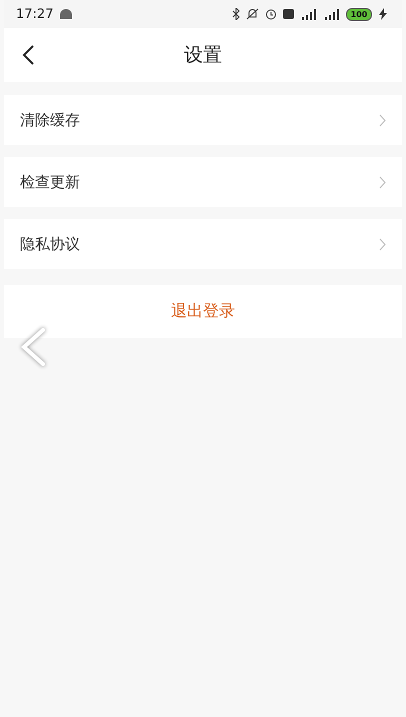 This screenshot has height=717, width=406. What do you see at coordinates (203, 182) in the screenshot?
I see `settings-item: 检查更新` at bounding box center [203, 182].